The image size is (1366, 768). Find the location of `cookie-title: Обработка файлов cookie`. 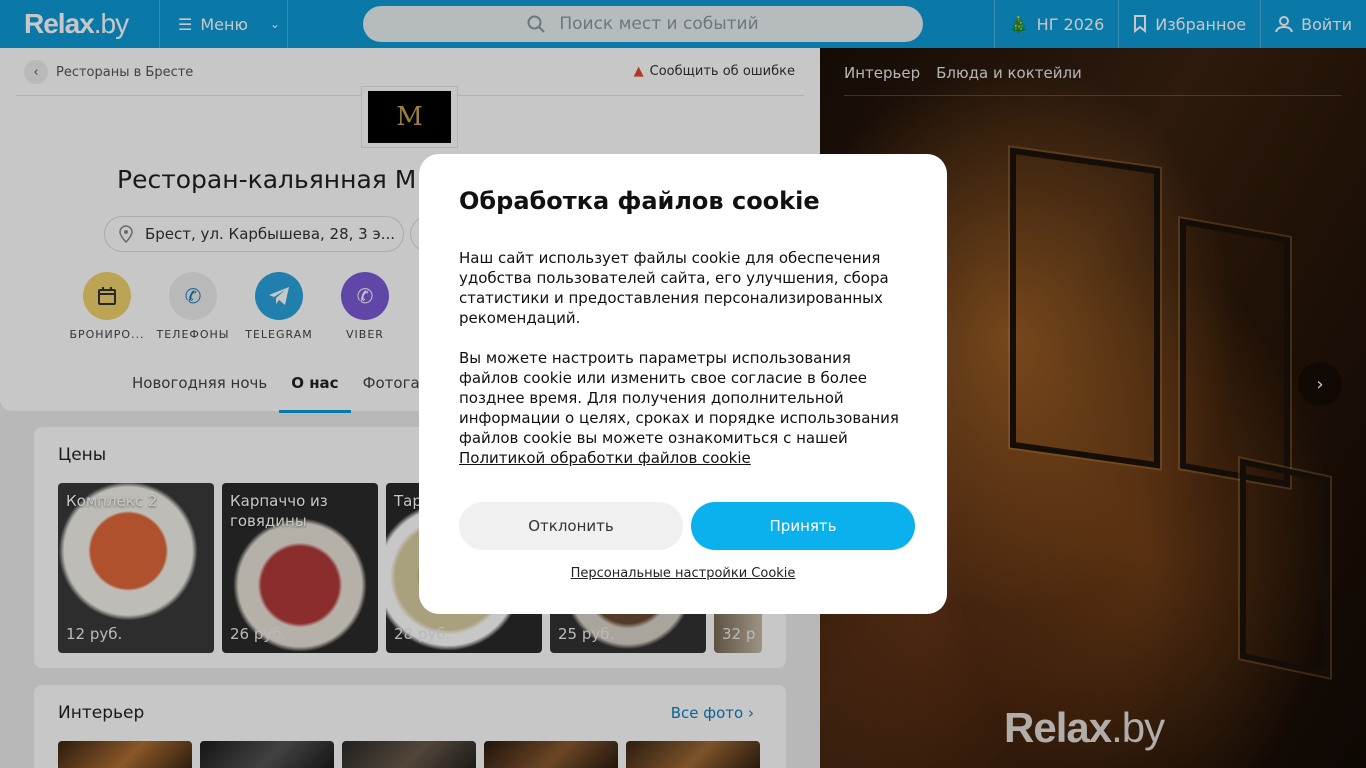

cookie-title: Обработка файлов cookie is located at coordinates (639, 201).